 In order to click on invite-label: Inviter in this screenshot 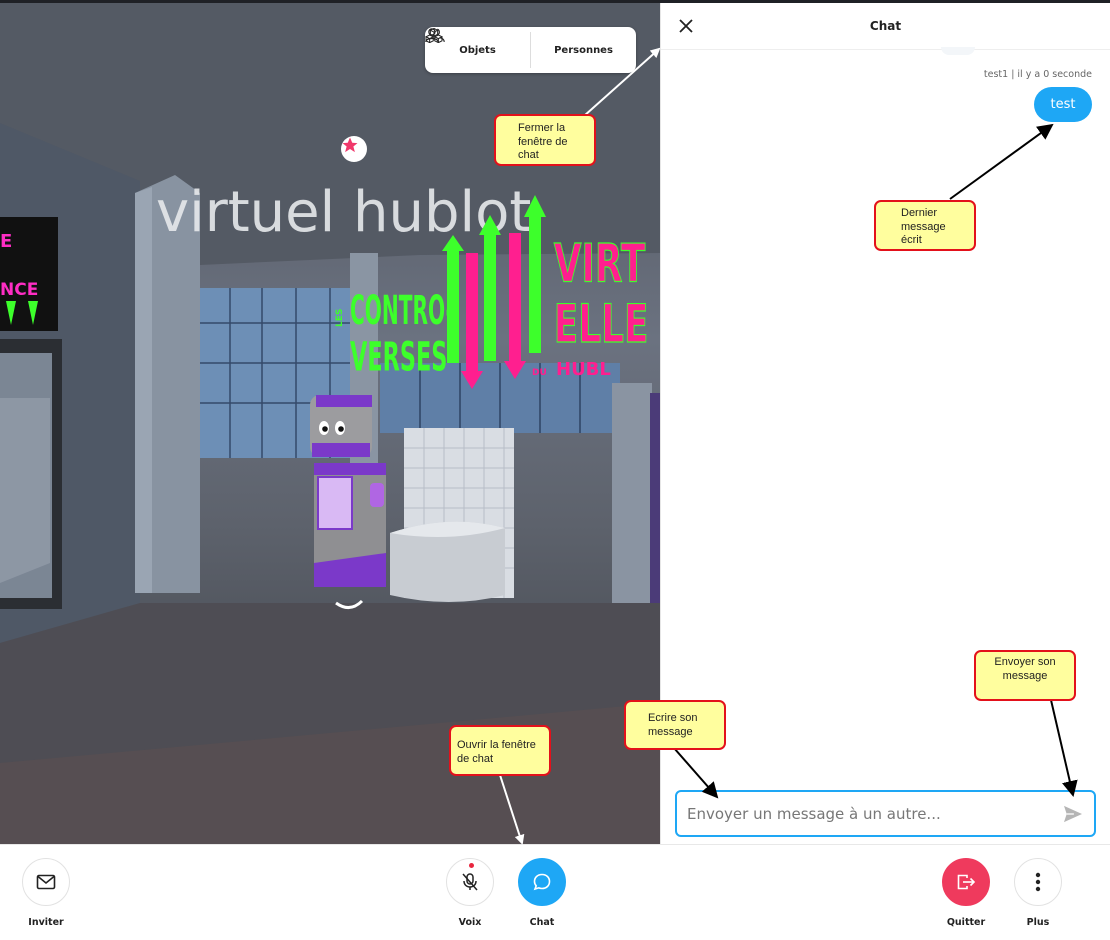, I will do `click(46, 922)`.